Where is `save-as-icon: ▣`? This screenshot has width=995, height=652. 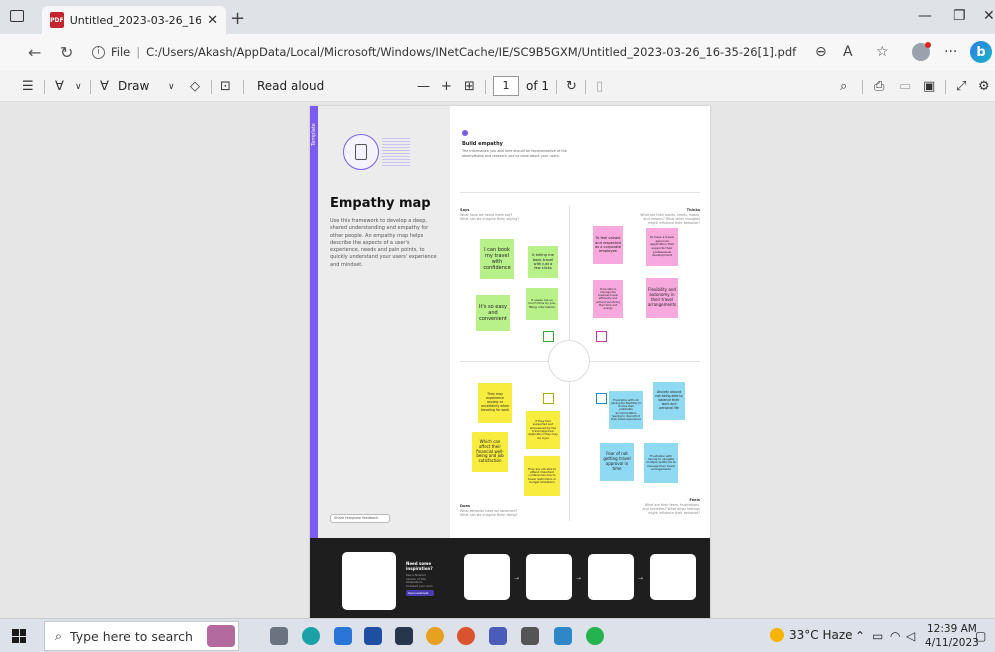 save-as-icon: ▣ is located at coordinates (929, 86).